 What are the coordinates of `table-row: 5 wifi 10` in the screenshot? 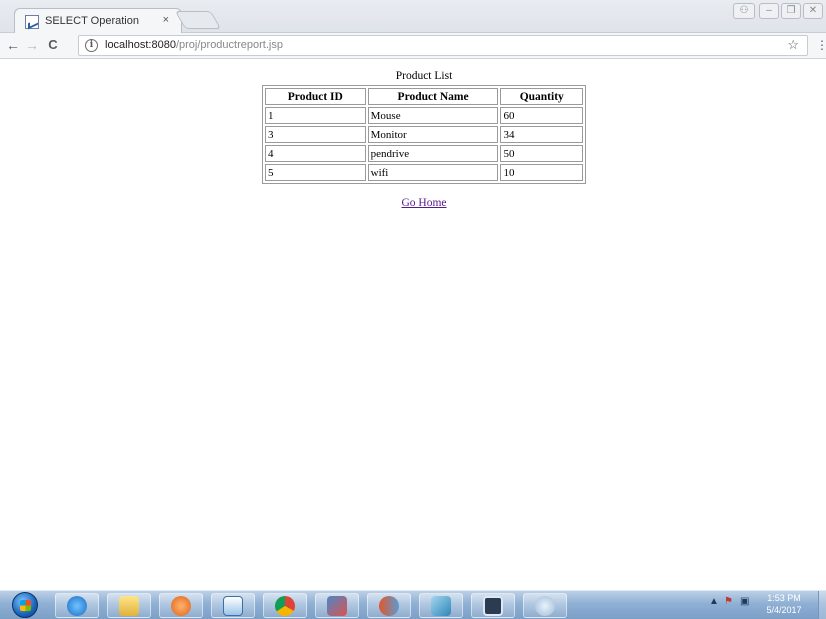 It's located at (424, 172).